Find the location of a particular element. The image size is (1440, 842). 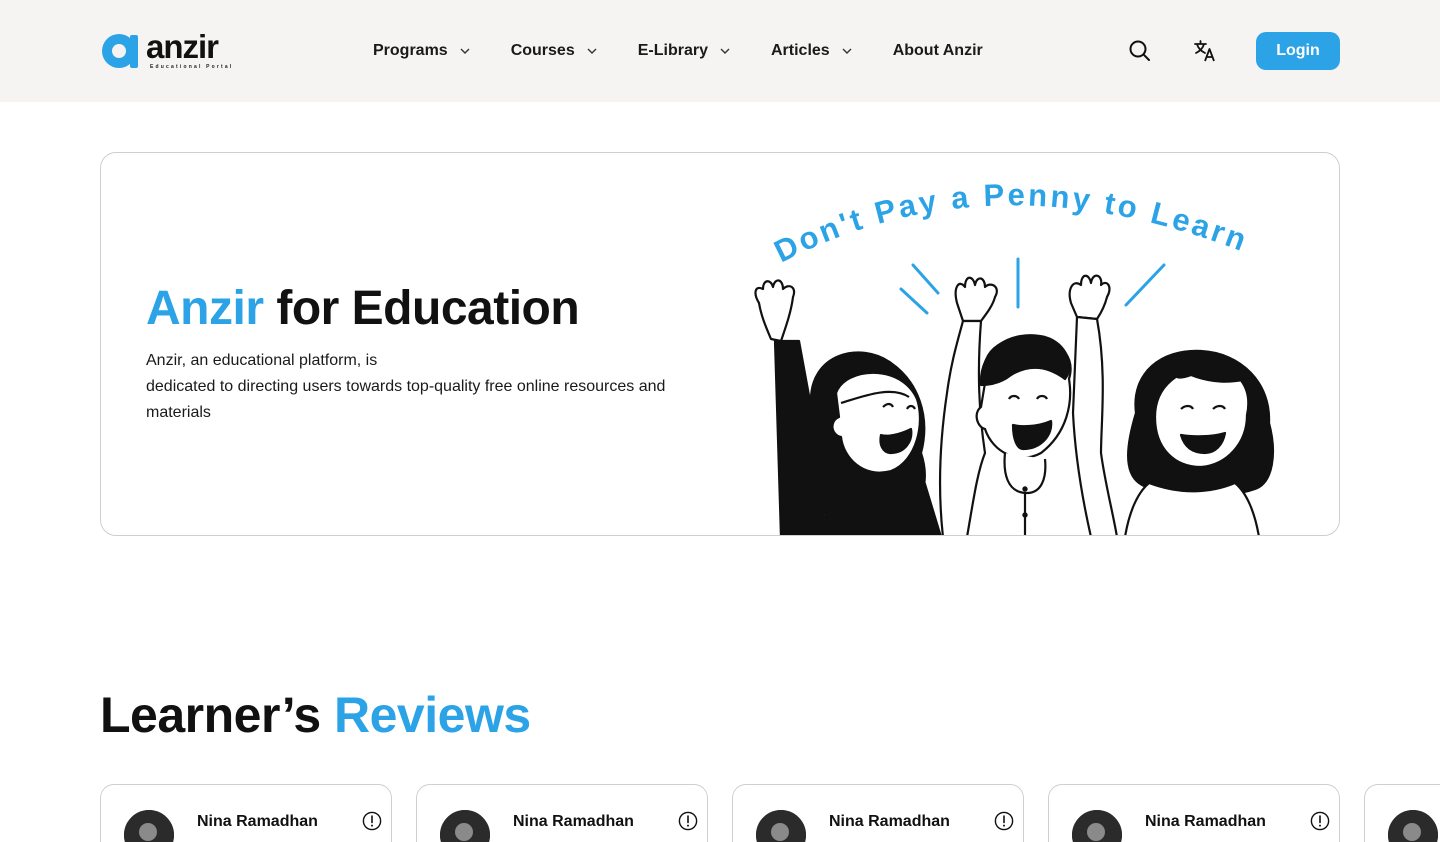

logo-wordmark: anzir is located at coordinates (182, 46).